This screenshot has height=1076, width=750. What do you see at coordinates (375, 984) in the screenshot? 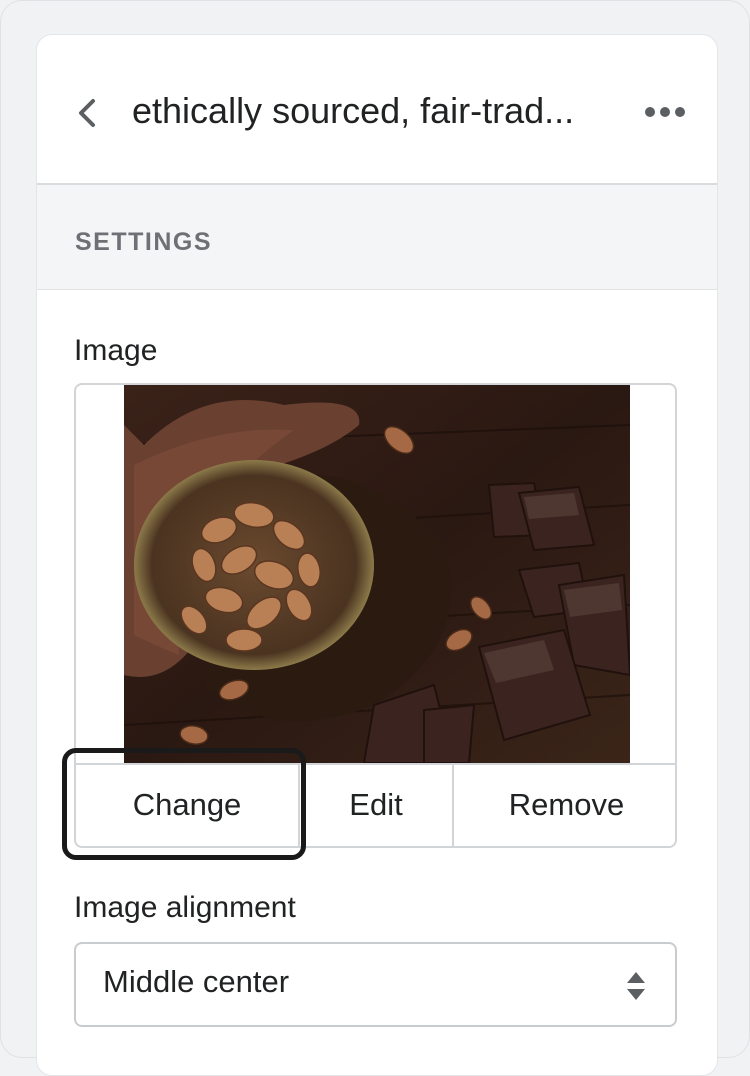
I see `image-alignment-select: Middle center` at bounding box center [375, 984].